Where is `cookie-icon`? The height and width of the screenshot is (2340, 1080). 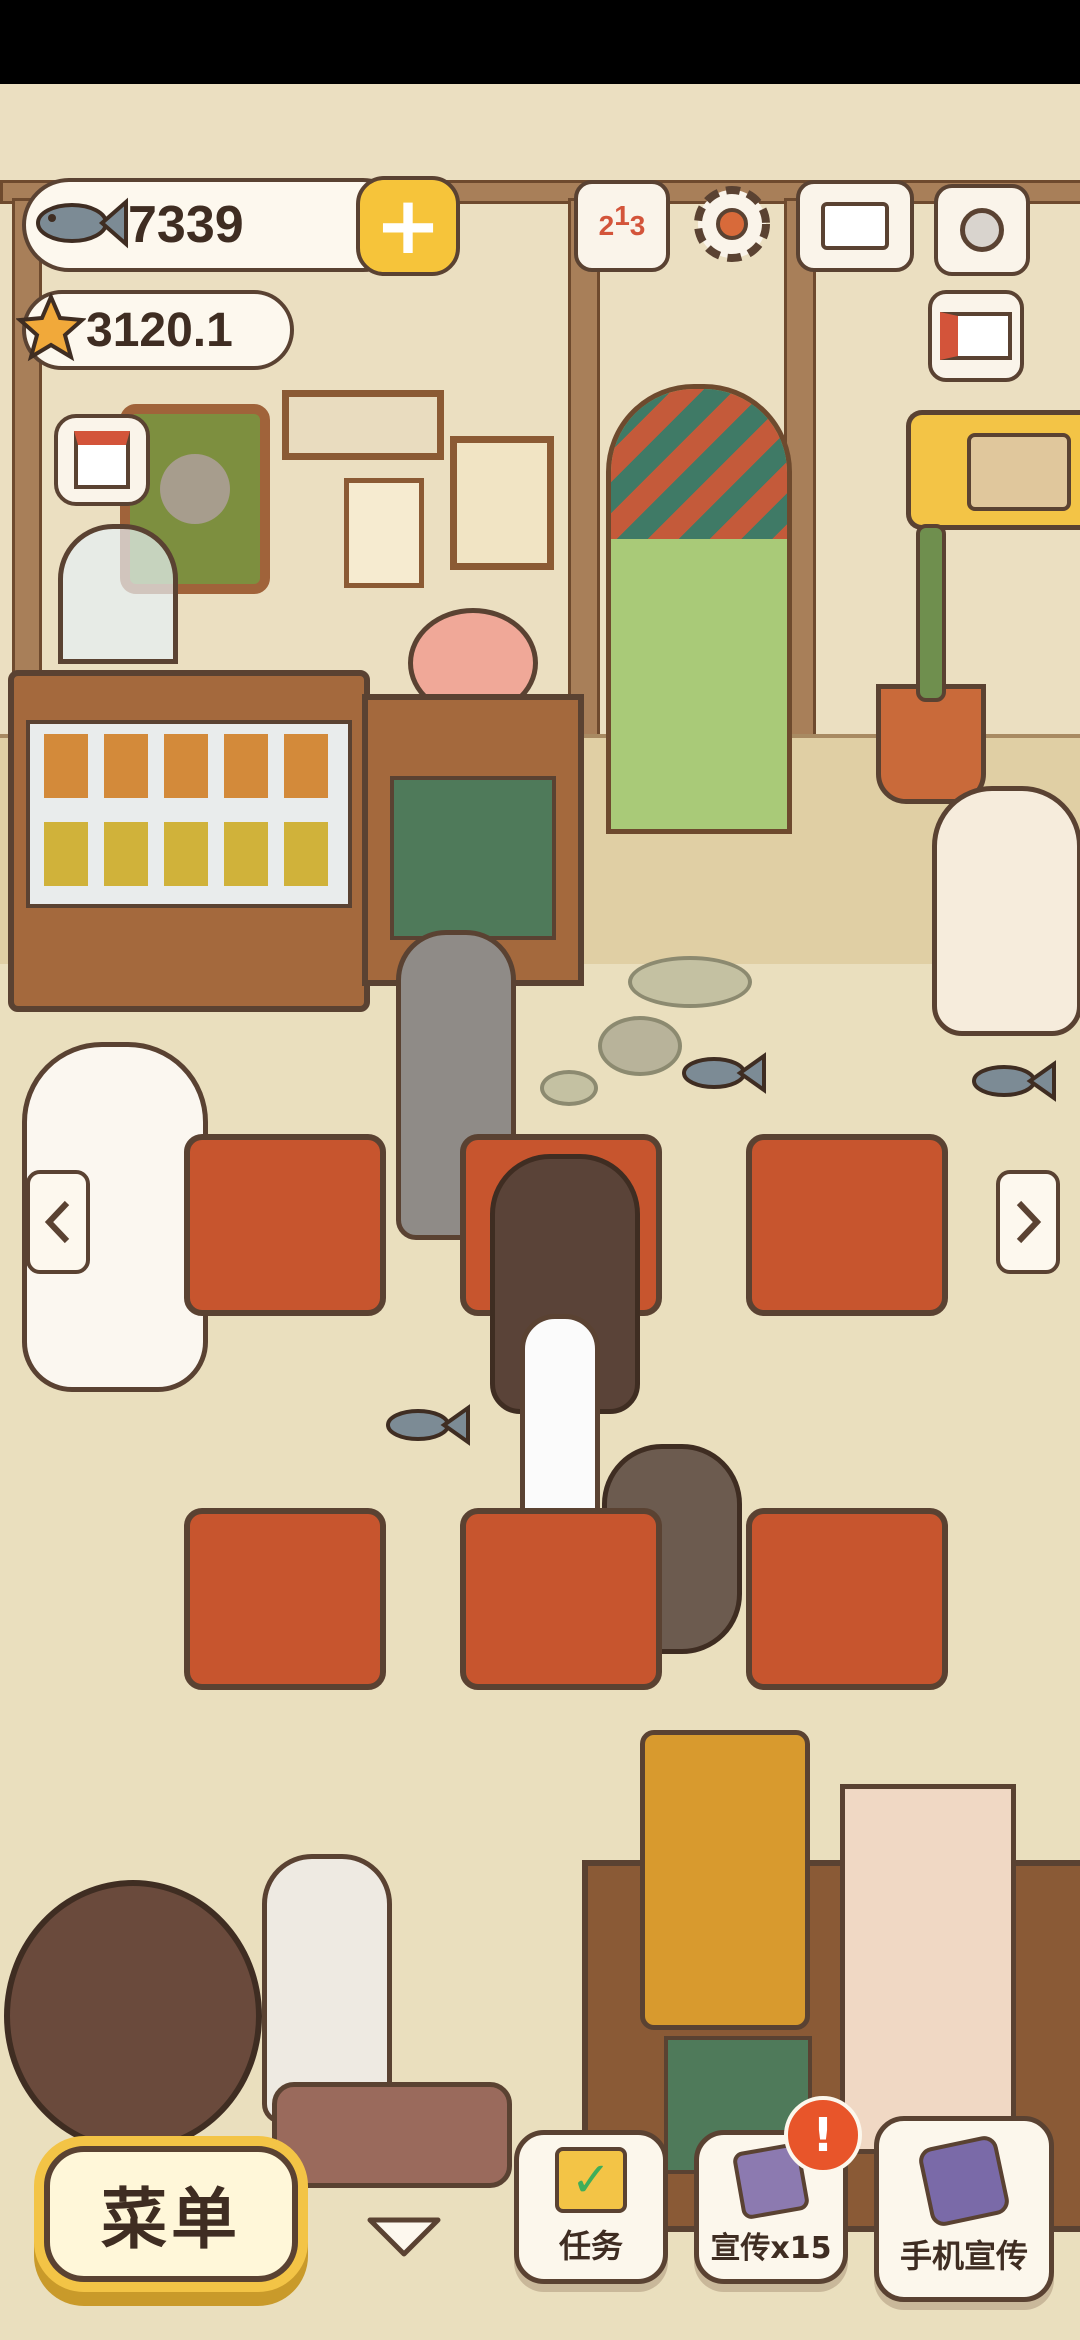
cookie-icon is located at coordinates (1019, 472).